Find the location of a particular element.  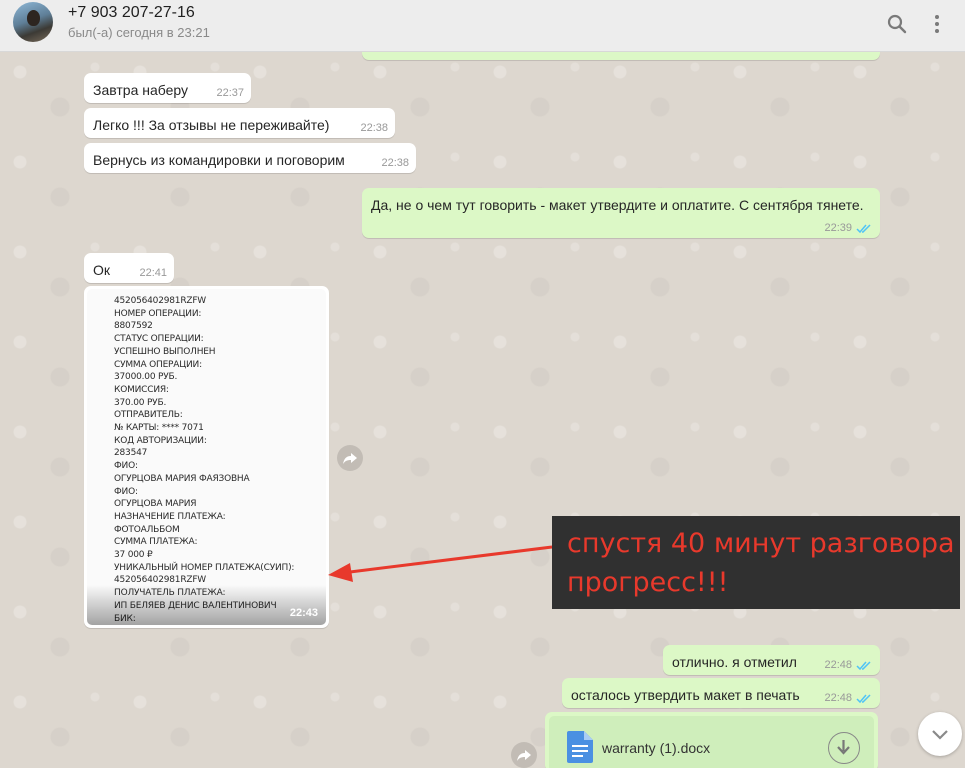

download-button is located at coordinates (844, 748).